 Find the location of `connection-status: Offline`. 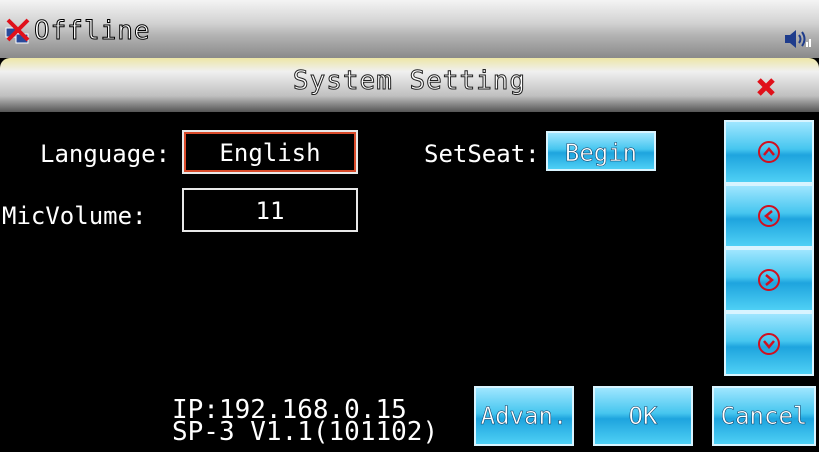

connection-status: Offline is located at coordinates (92, 31).